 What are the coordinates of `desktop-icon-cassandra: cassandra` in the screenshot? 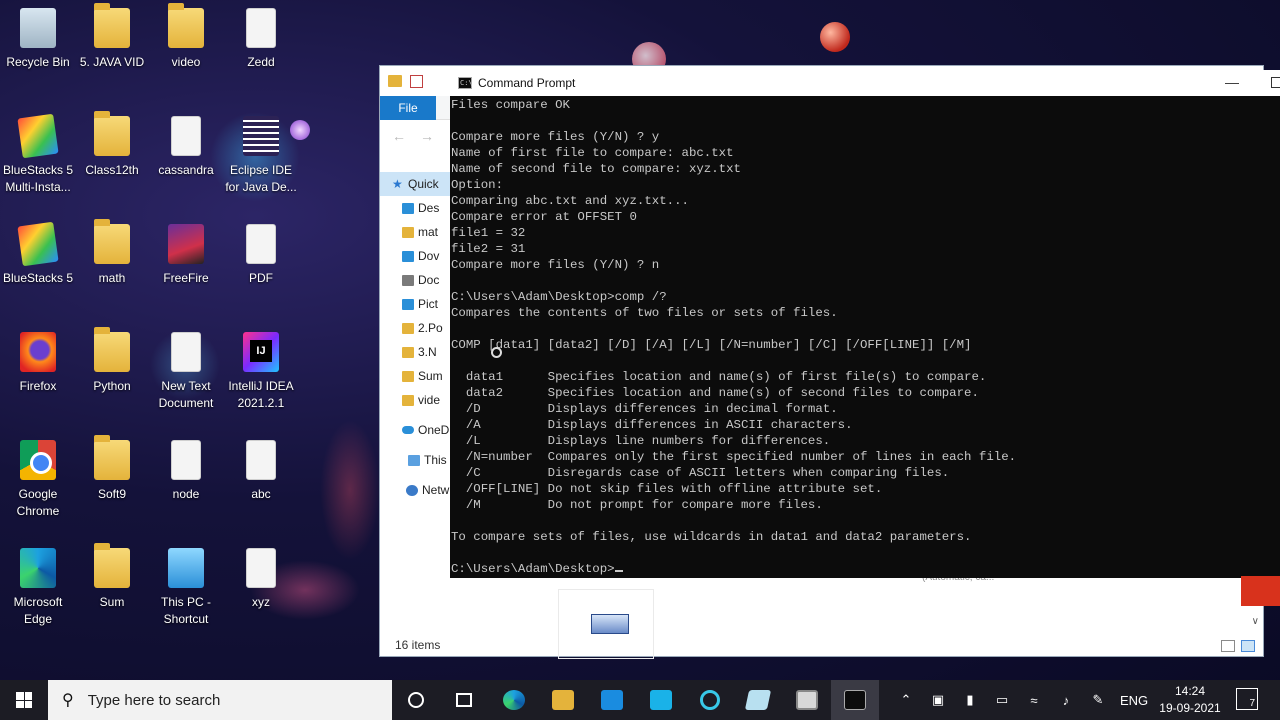 It's located at (186, 143).